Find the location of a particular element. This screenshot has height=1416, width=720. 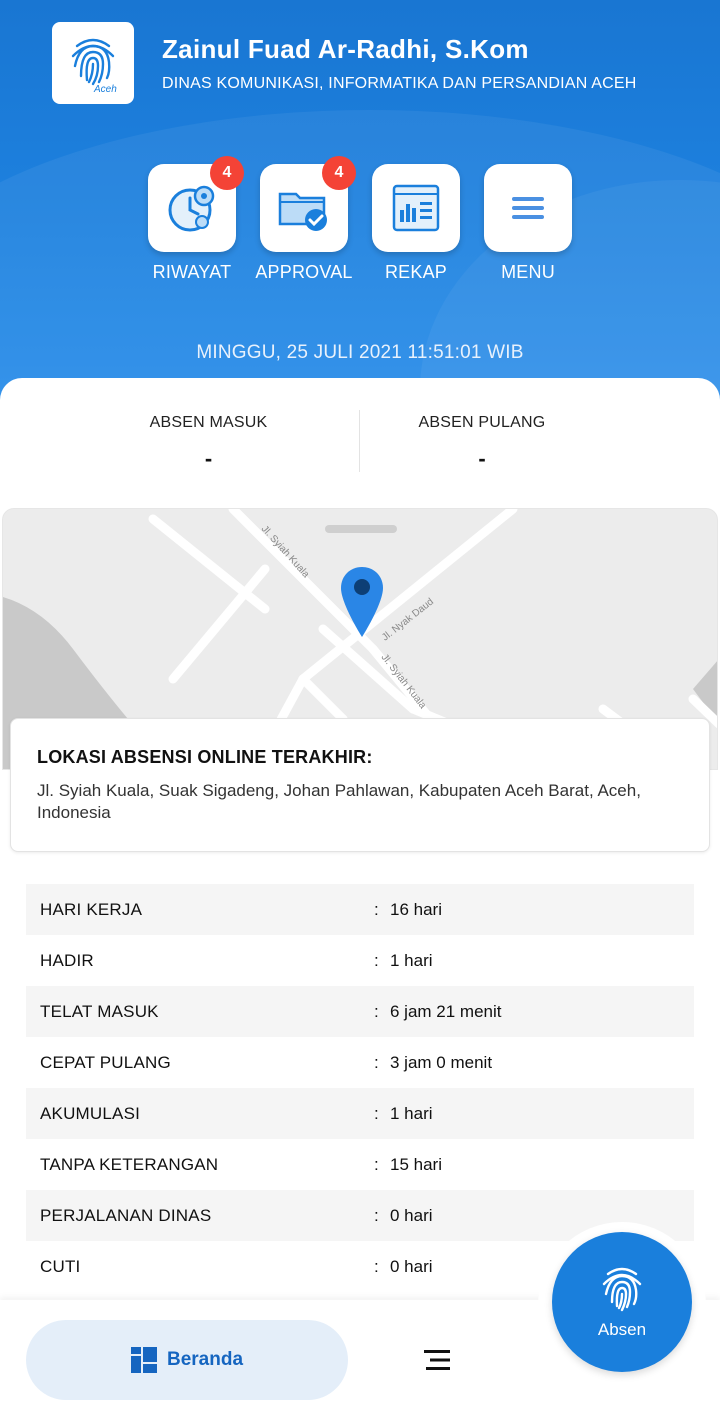

menu-riwayat-tile: 4 is located at coordinates (196, 204).